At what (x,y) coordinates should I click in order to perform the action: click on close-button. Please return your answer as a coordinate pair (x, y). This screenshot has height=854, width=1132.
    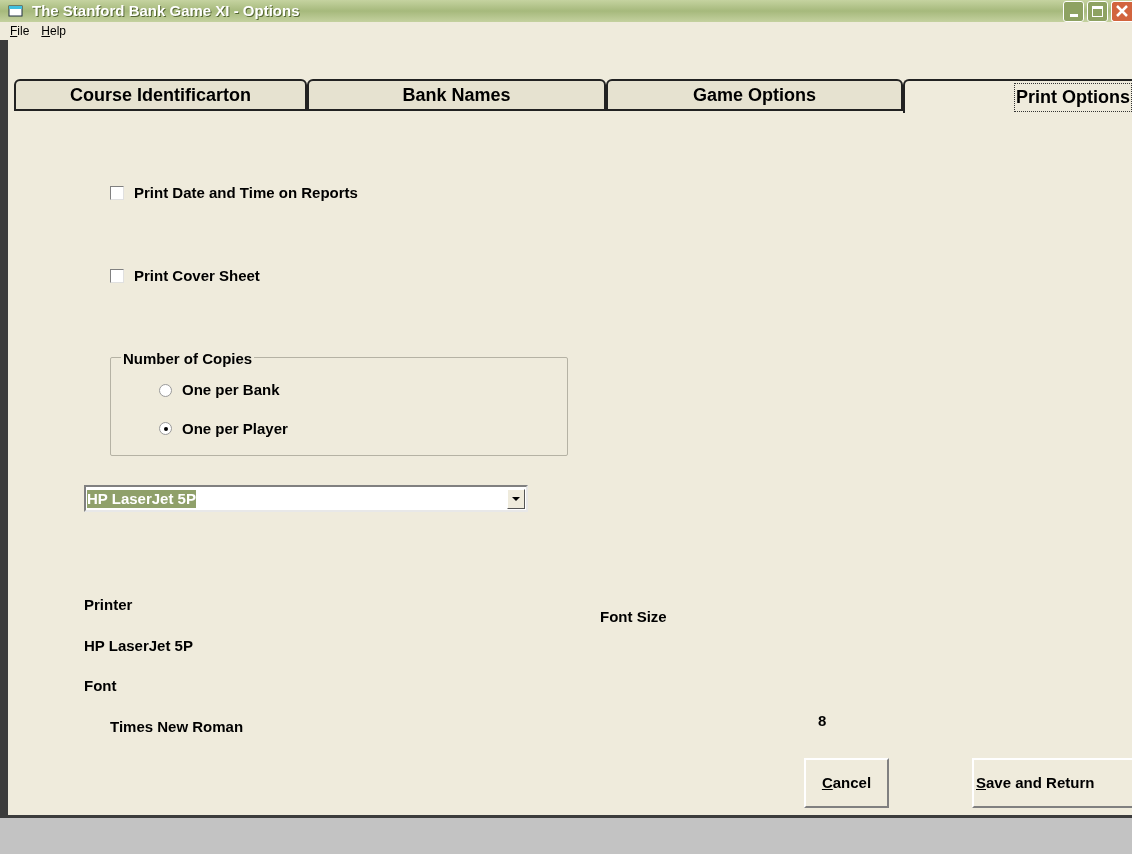
    Looking at the image, I should click on (1121, 11).